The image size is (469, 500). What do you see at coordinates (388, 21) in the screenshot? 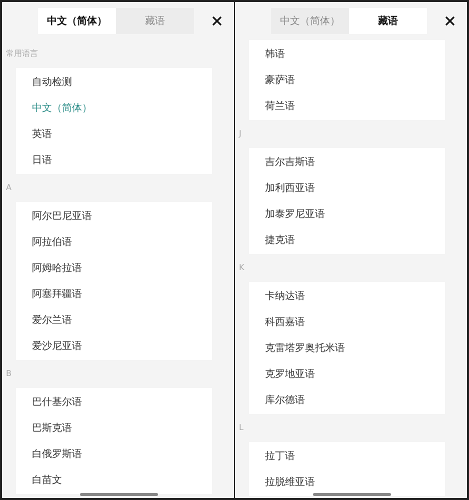
I see `language-tab: 藏语` at bounding box center [388, 21].